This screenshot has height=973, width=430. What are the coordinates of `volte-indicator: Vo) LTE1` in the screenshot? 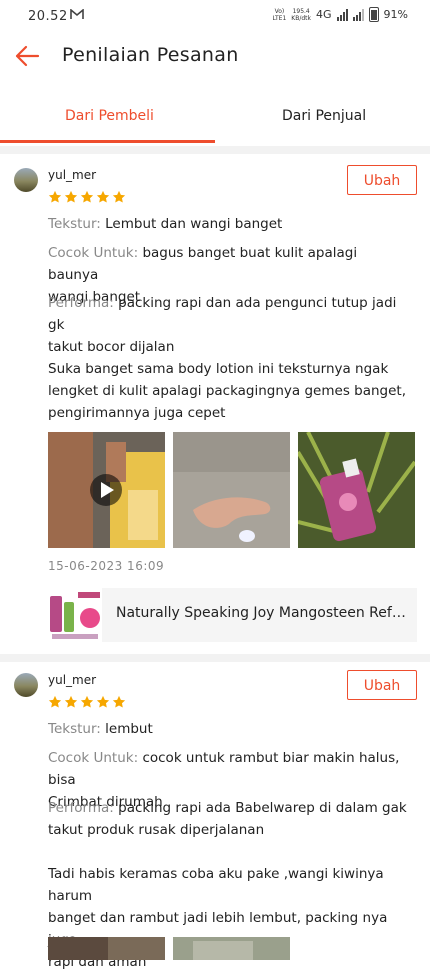 It's located at (279, 14).